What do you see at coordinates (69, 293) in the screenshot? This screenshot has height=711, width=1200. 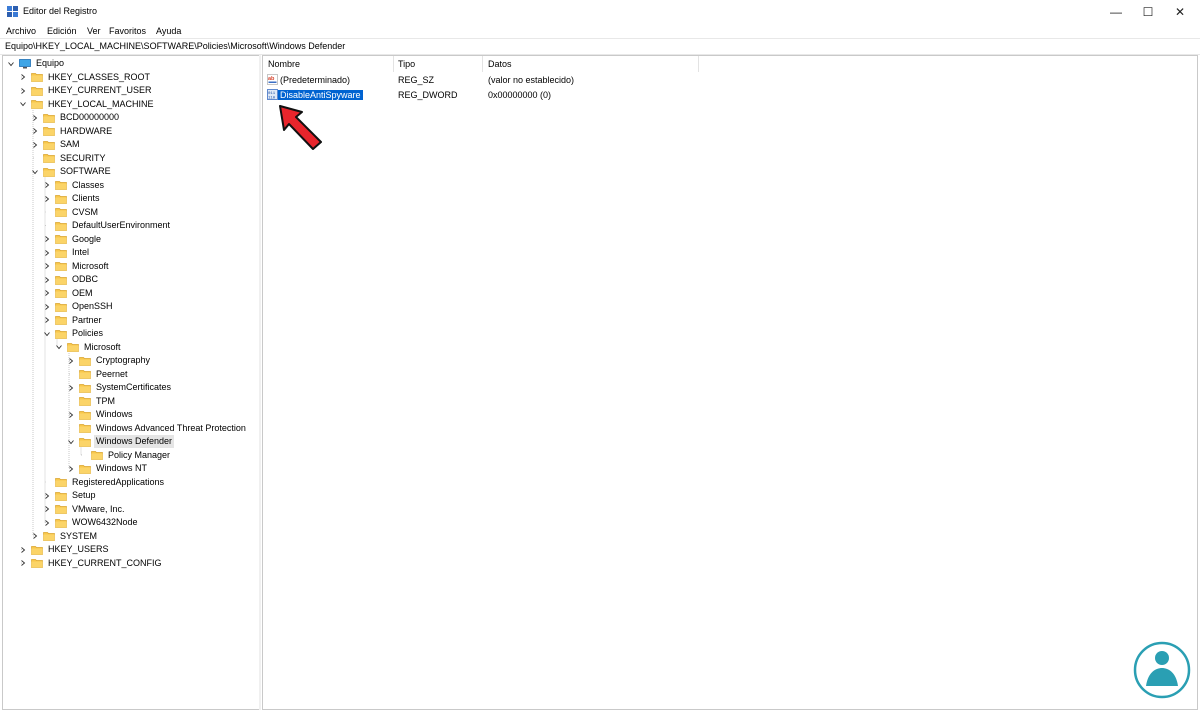 I see `tree-node: OEM` at bounding box center [69, 293].